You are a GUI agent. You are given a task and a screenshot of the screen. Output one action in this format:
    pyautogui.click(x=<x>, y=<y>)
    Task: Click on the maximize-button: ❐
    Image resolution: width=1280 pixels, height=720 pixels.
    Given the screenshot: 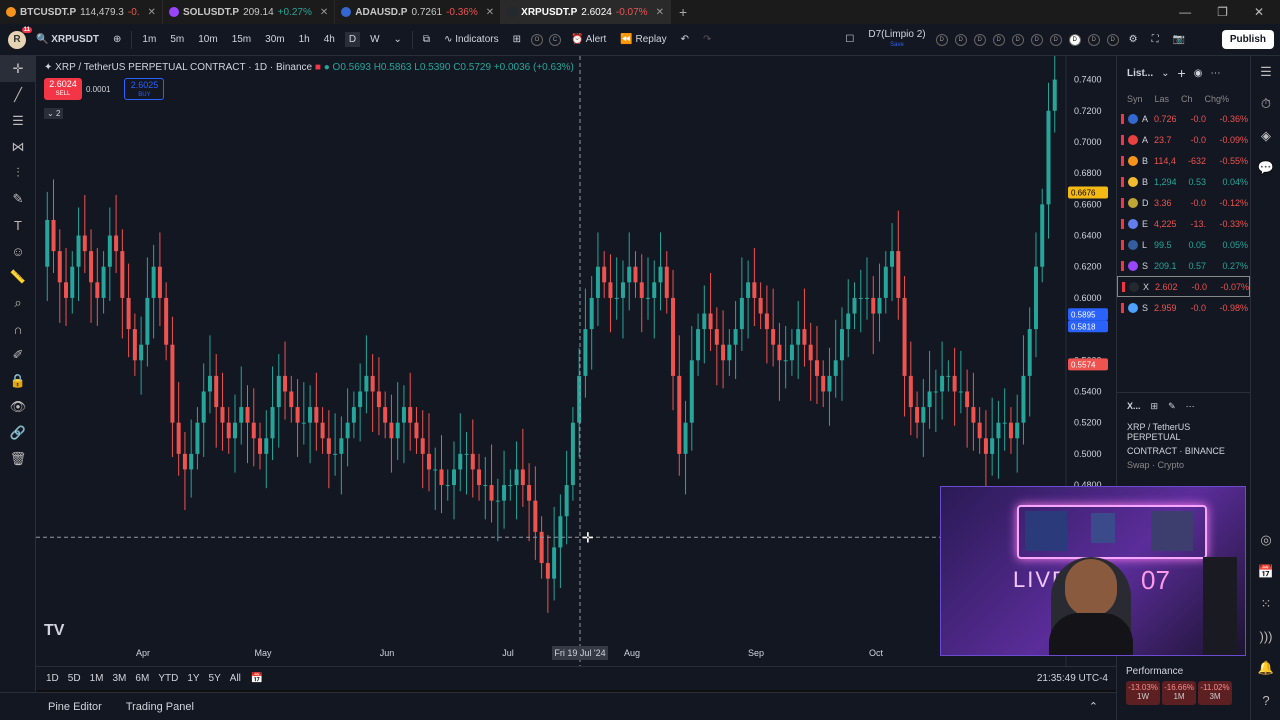 What is the action you would take?
    pyautogui.click(x=1222, y=12)
    